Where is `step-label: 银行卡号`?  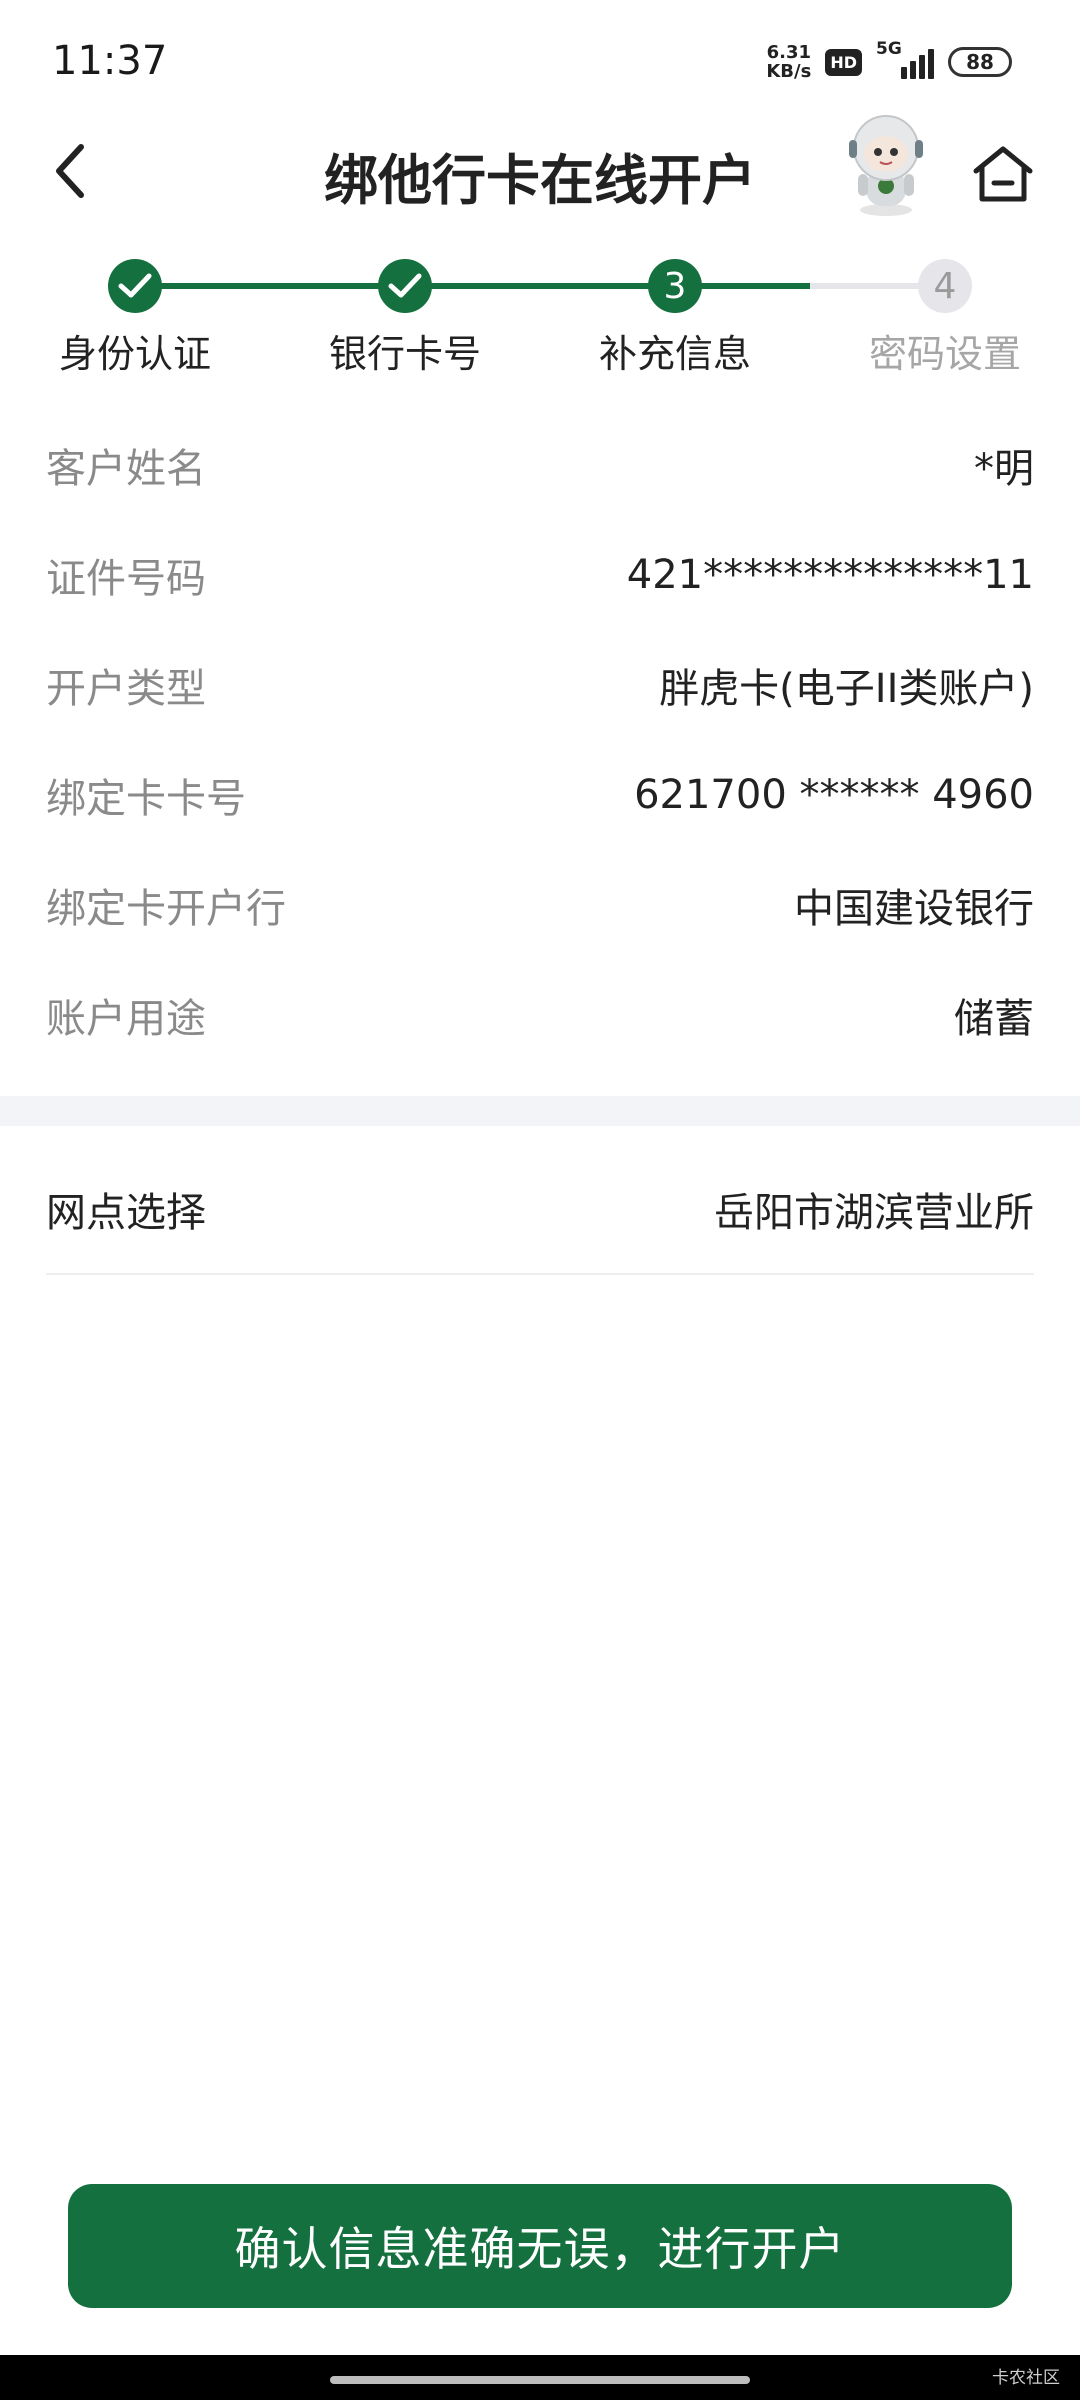
step-label: 银行卡号 is located at coordinates (404, 354).